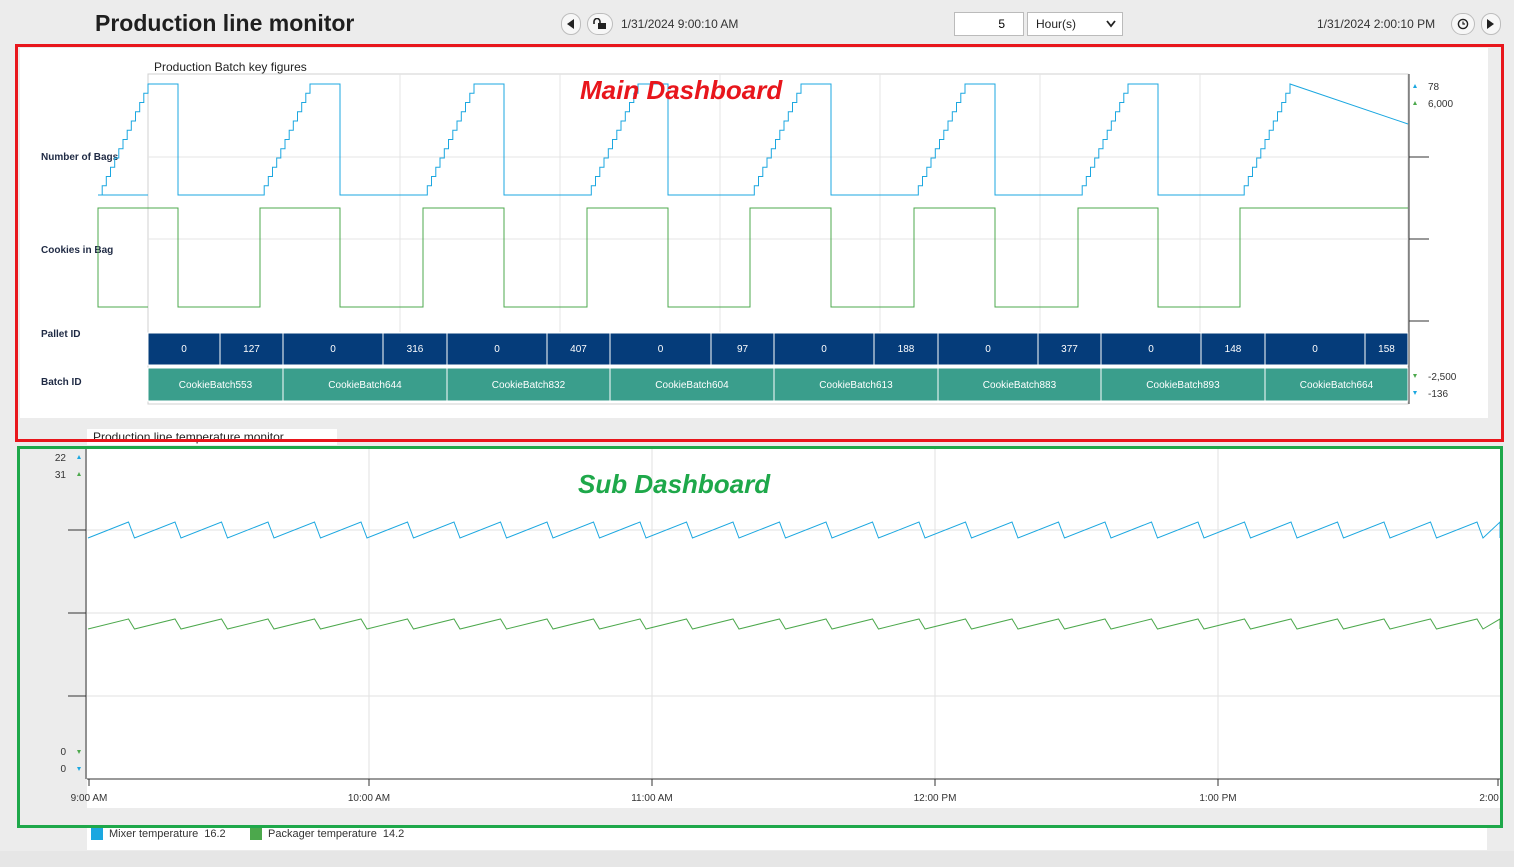 The height and width of the screenshot is (867, 1514). Describe the element at coordinates (578, 349) in the screenshot. I see `pallet-id-value: 407` at that location.